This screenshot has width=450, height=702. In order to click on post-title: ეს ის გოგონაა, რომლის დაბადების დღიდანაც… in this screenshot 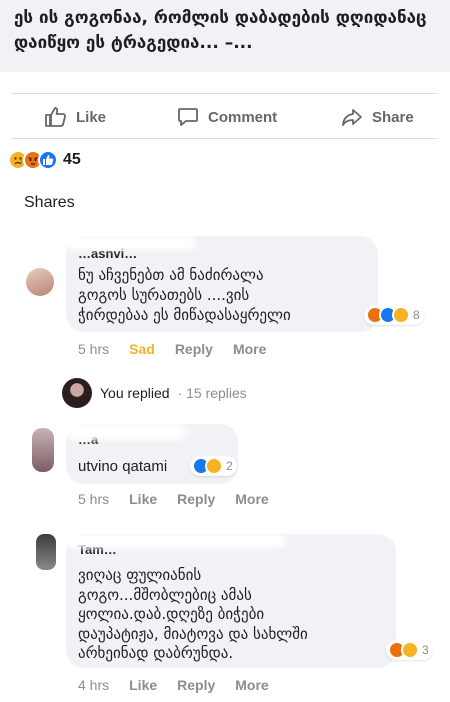, I will do `click(224, 31)`.